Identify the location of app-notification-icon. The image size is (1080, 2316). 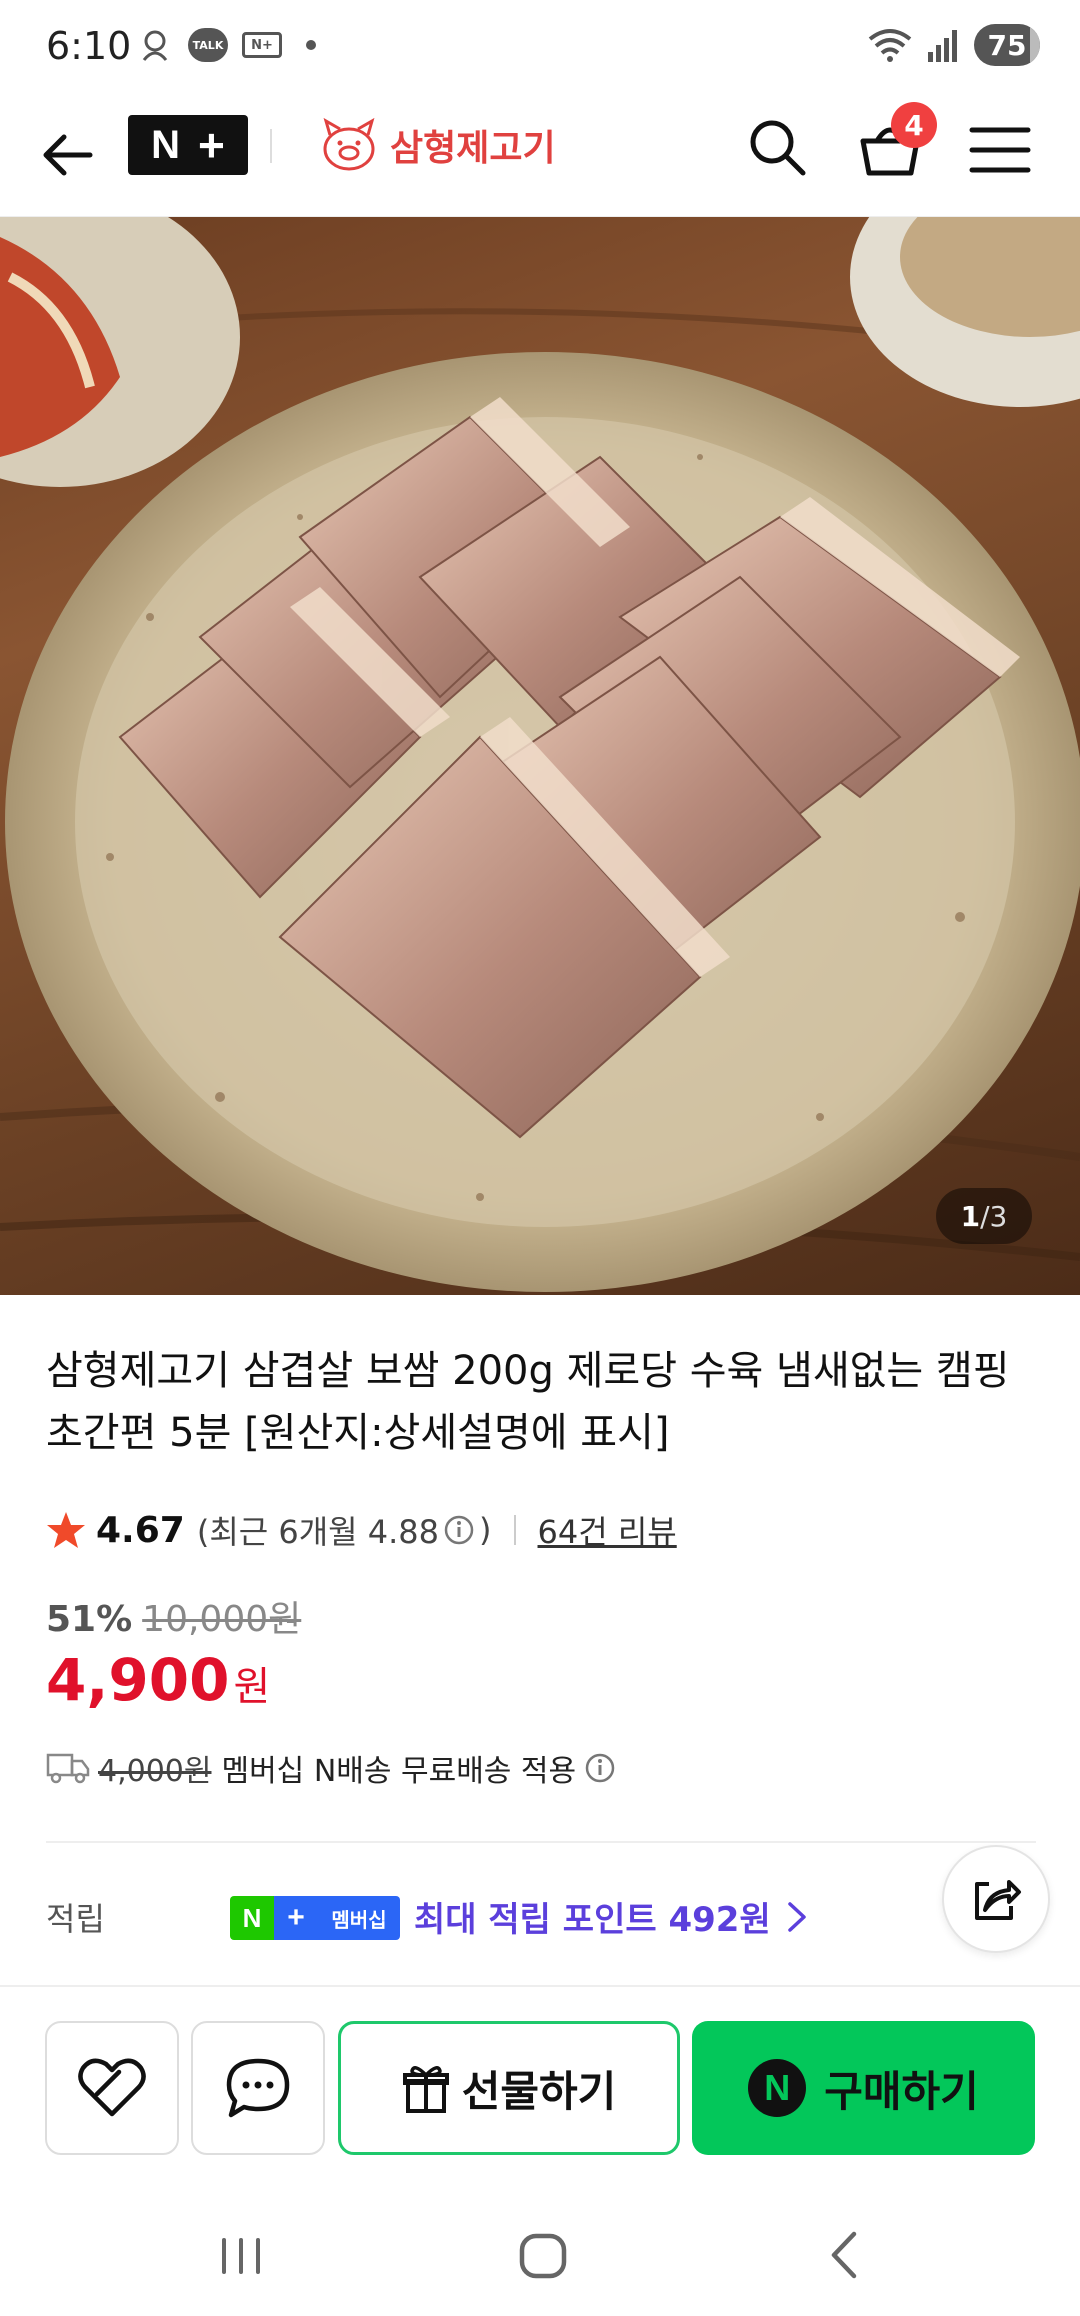
(155, 45).